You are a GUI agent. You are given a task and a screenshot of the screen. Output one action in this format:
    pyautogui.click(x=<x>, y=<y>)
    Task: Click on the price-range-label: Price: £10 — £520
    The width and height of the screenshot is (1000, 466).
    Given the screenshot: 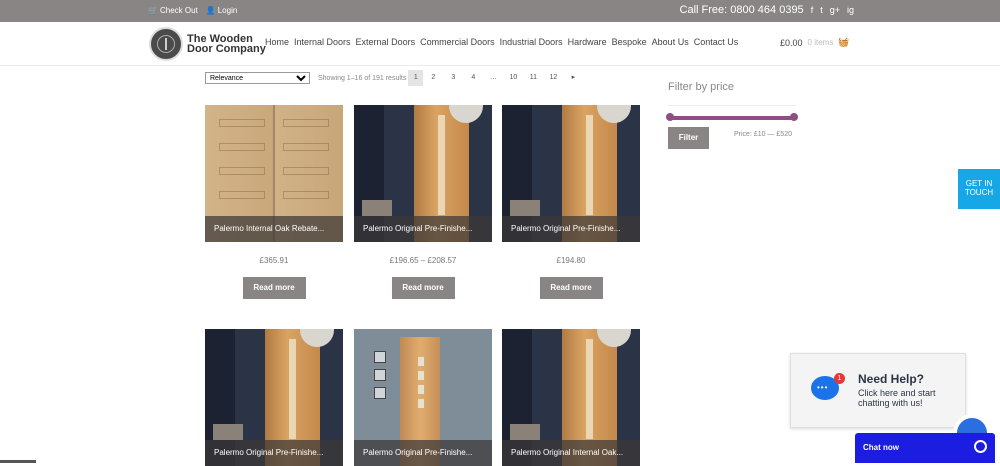 What is the action you would take?
    pyautogui.click(x=763, y=134)
    